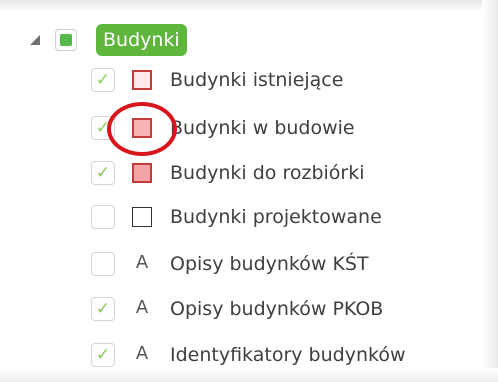  I want to click on layer-row: ✓ Budynki istniejące, so click(241, 80).